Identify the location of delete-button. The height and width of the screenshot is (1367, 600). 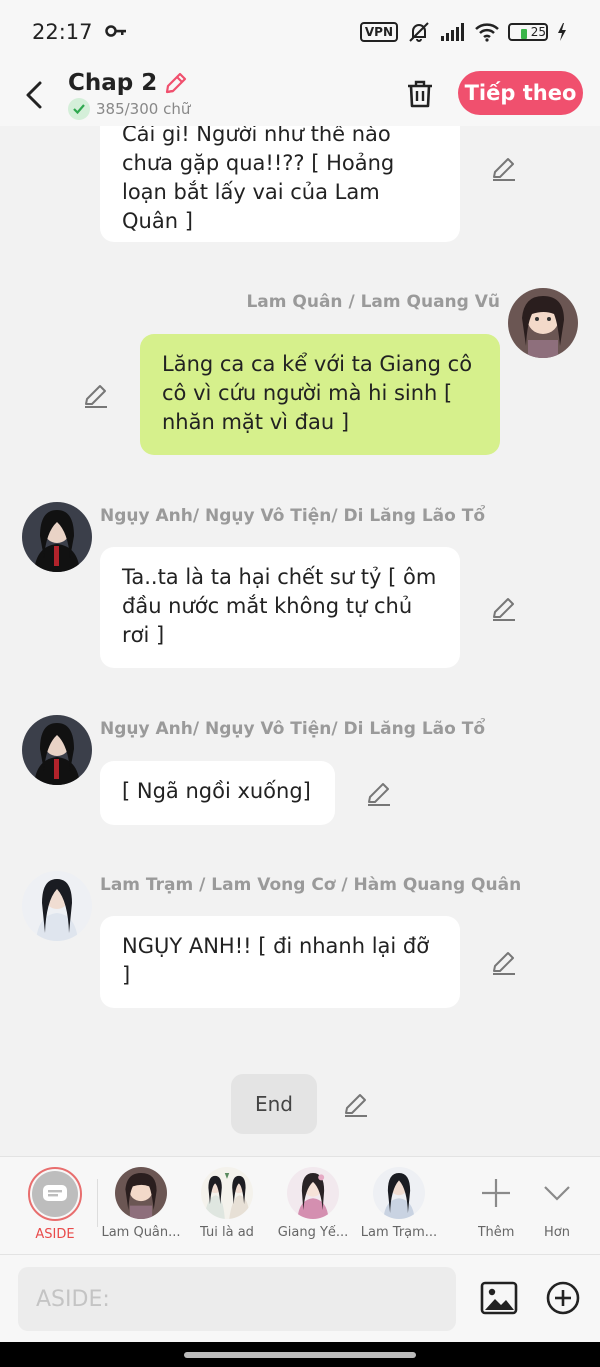
(420, 94).